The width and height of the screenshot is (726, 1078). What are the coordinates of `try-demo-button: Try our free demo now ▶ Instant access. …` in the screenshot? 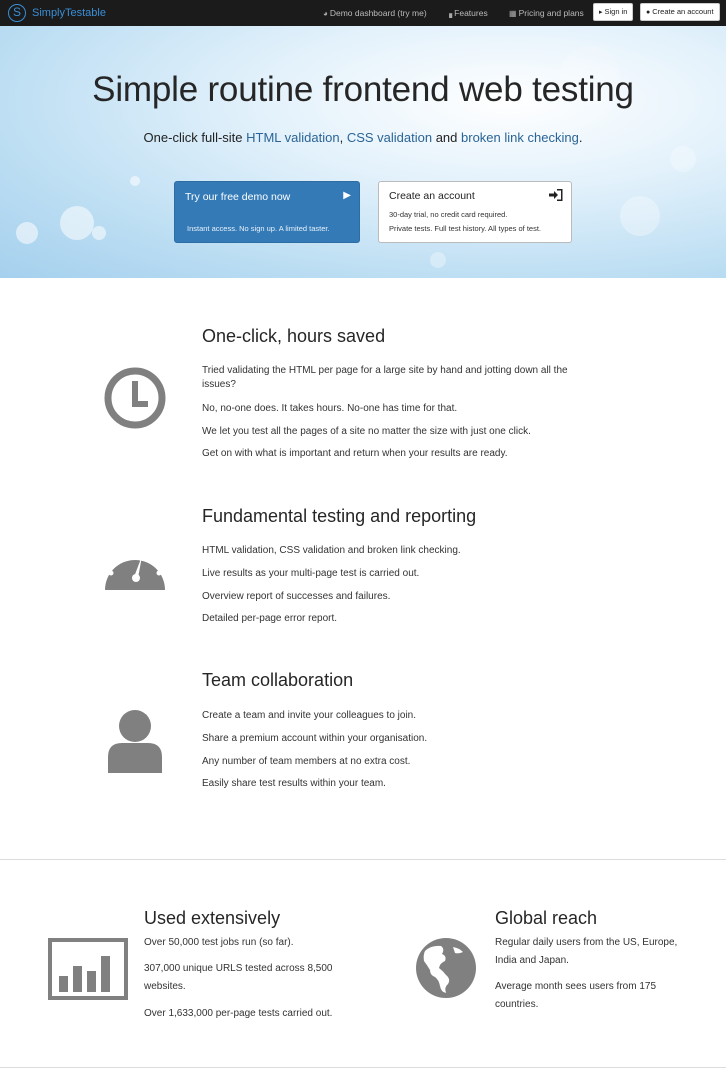 It's located at (267, 212).